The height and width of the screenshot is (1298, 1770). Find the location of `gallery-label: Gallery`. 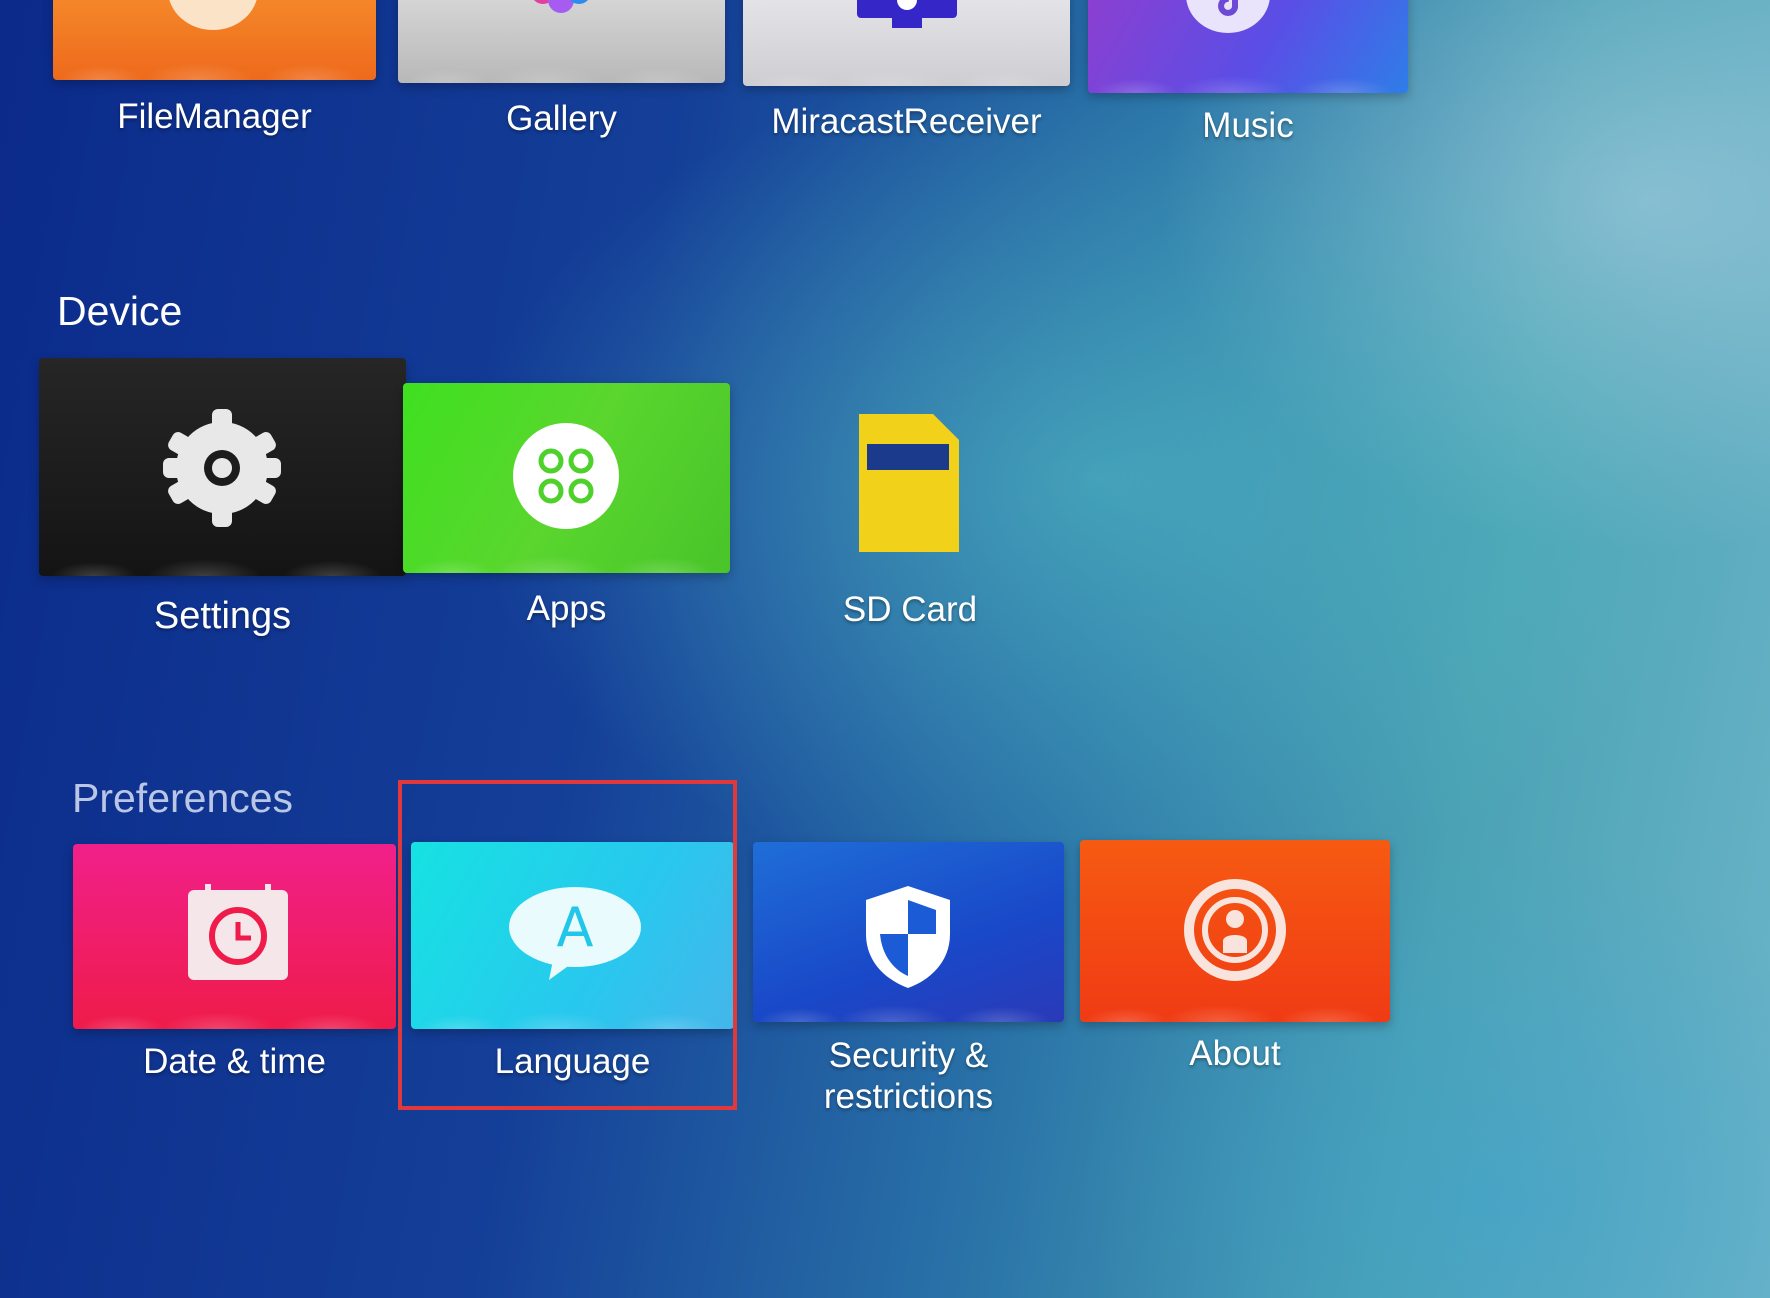

gallery-label: Gallery is located at coordinates (561, 118).